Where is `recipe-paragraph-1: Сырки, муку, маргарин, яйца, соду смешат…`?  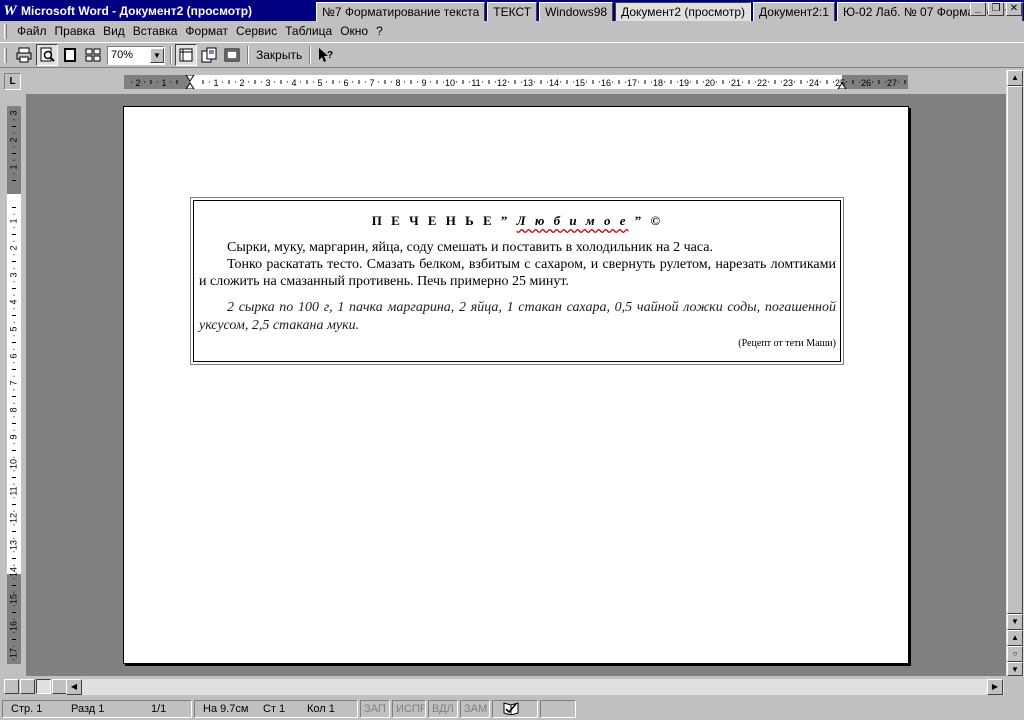
recipe-paragraph-1: Сырки, муку, маргарин, яйца, соду смешат… is located at coordinates (517, 247).